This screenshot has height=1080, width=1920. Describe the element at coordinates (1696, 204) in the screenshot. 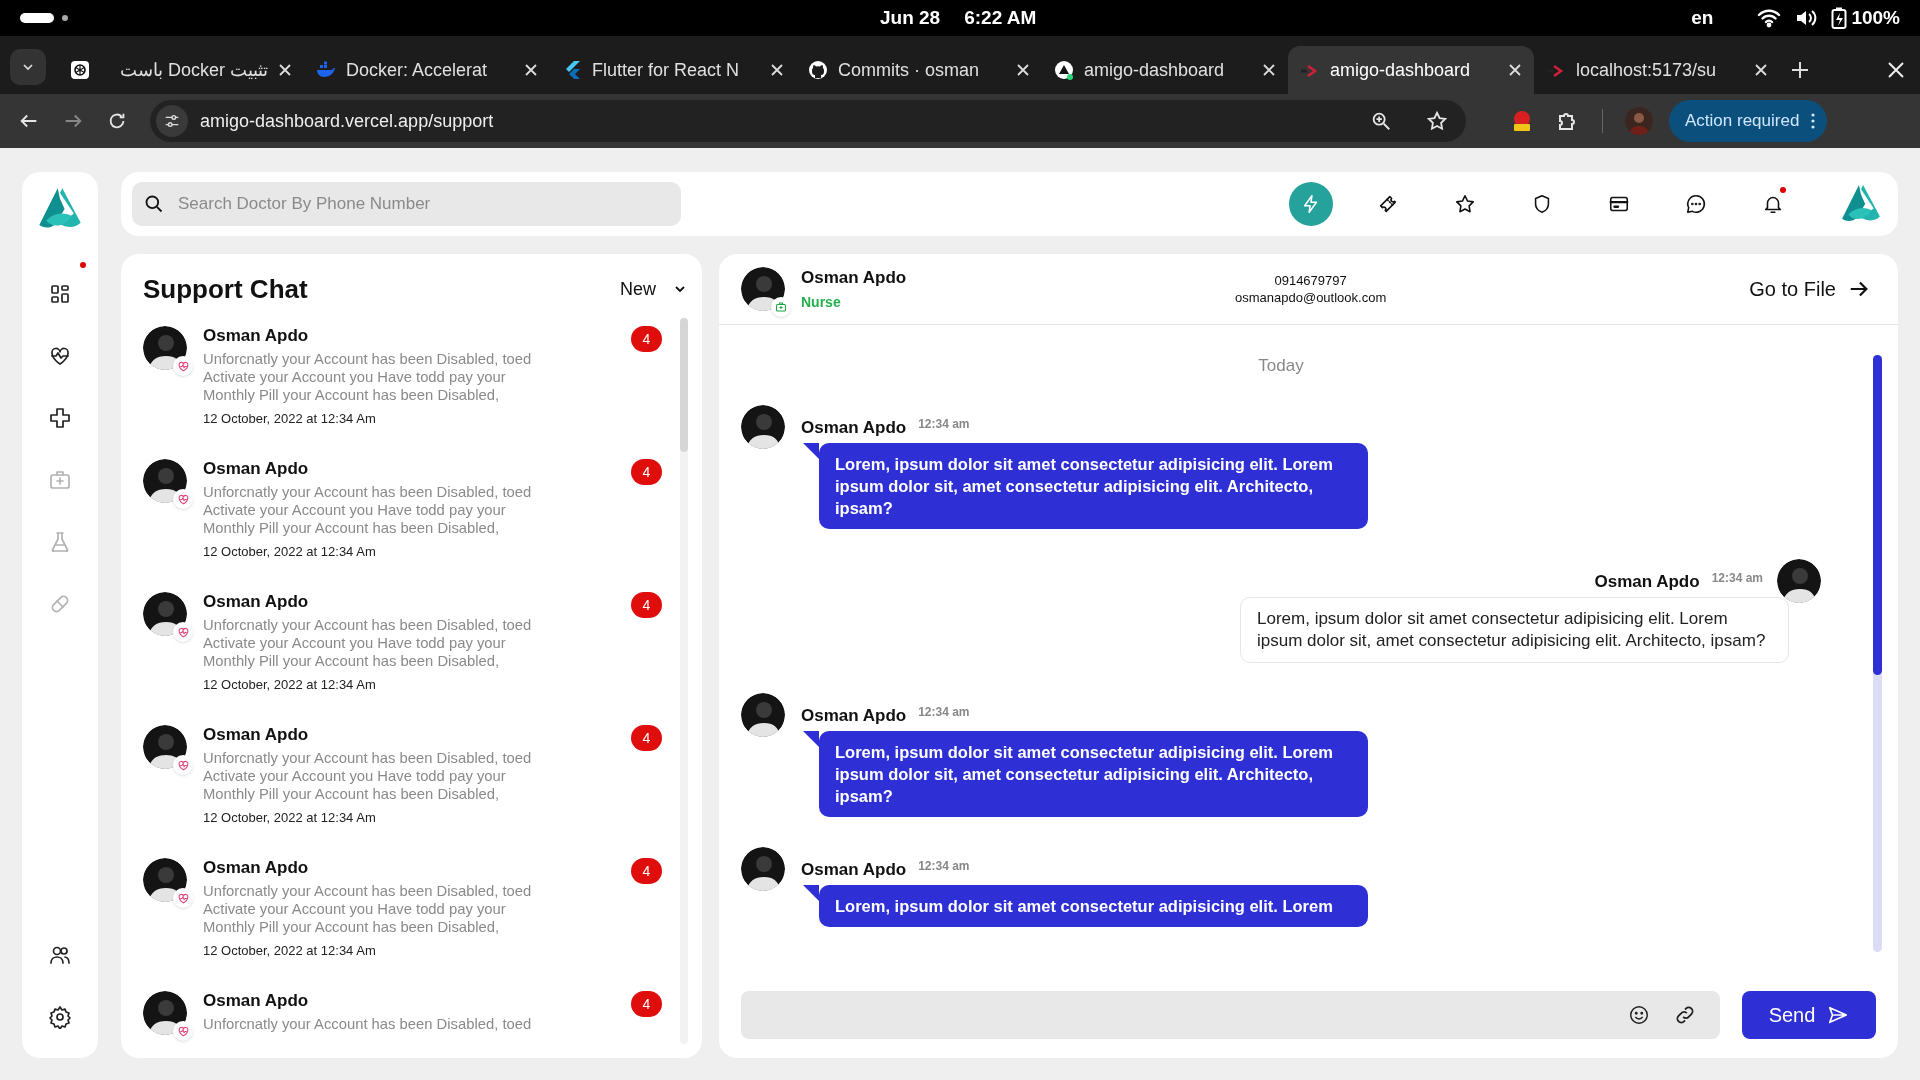

I see `chat-icon` at that location.